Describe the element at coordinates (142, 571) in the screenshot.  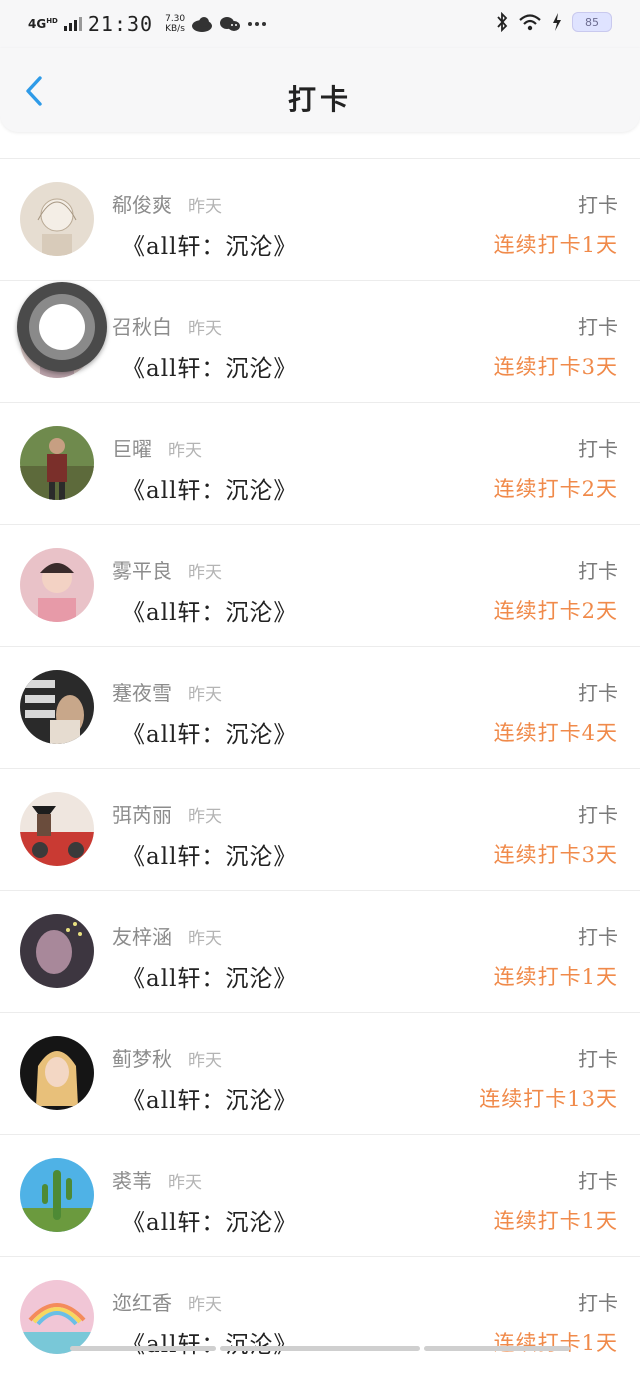
I see `user-name-text: 雾平良` at that location.